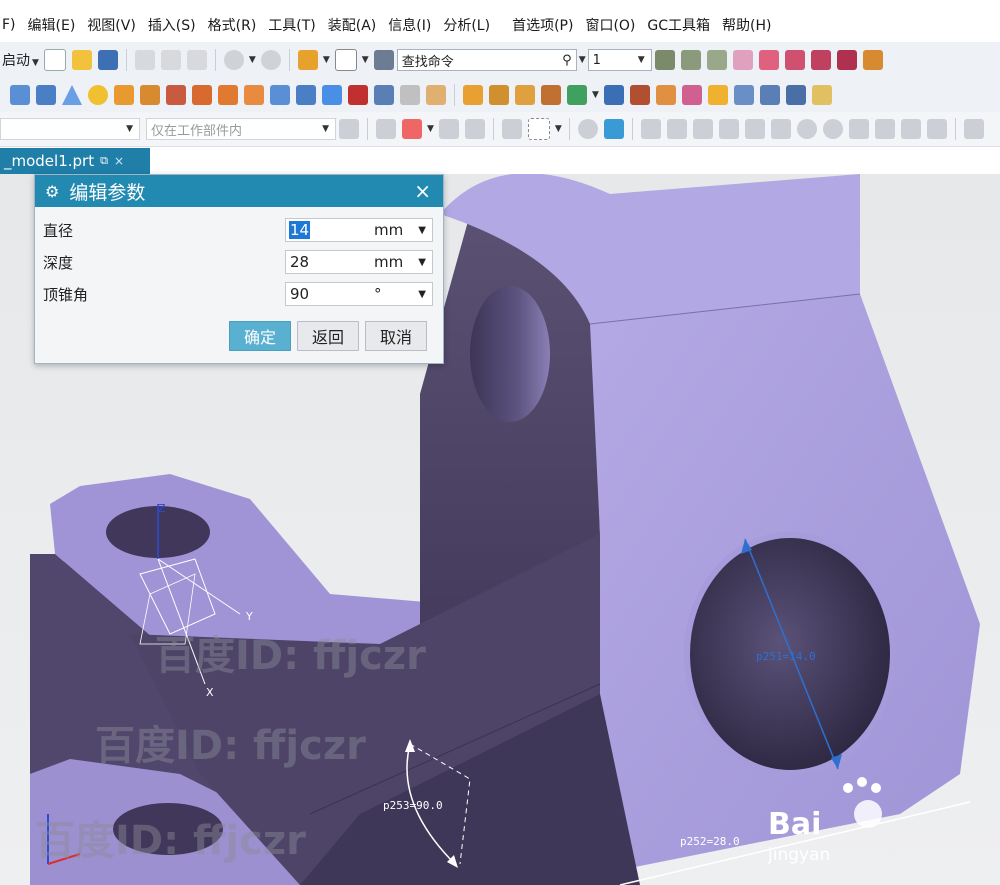 This screenshot has height=885, width=1000. I want to click on menu-edit: 编辑(E), so click(52, 25).